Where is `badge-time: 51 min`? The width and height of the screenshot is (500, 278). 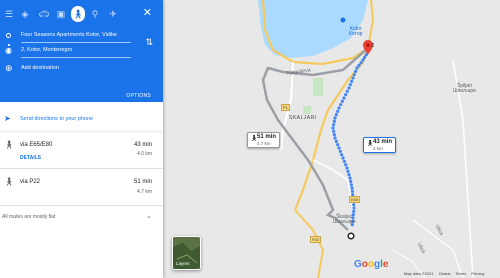
badge-time: 51 min is located at coordinates (267, 137).